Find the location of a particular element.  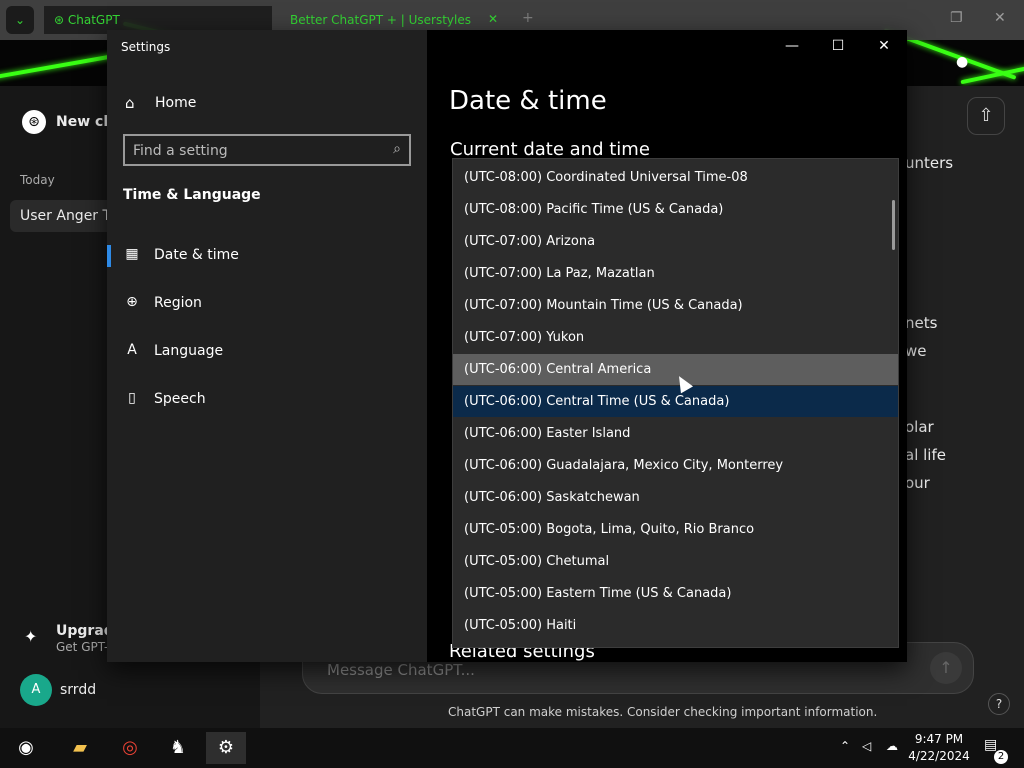

nav-home: ⌂ Home is located at coordinates (268, 104).